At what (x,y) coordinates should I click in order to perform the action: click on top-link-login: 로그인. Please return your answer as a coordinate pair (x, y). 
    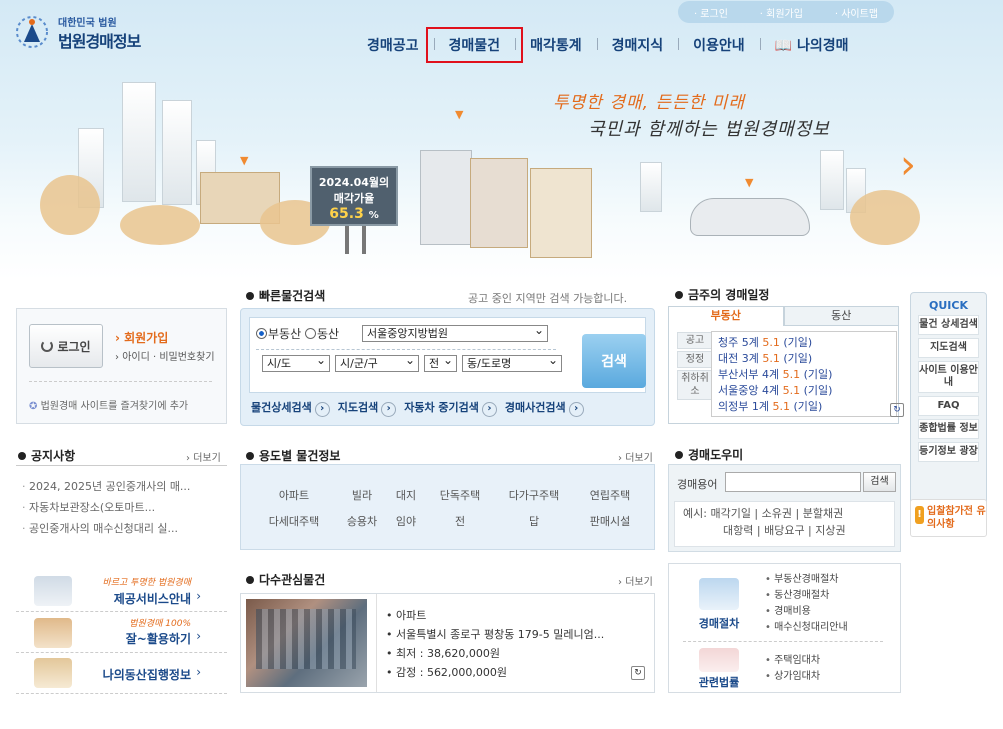
    Looking at the image, I should click on (711, 12).